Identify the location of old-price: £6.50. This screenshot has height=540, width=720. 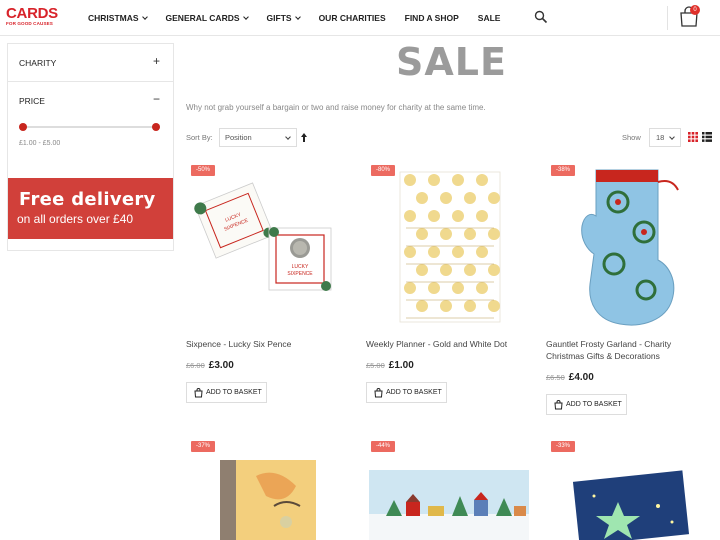
(555, 377).